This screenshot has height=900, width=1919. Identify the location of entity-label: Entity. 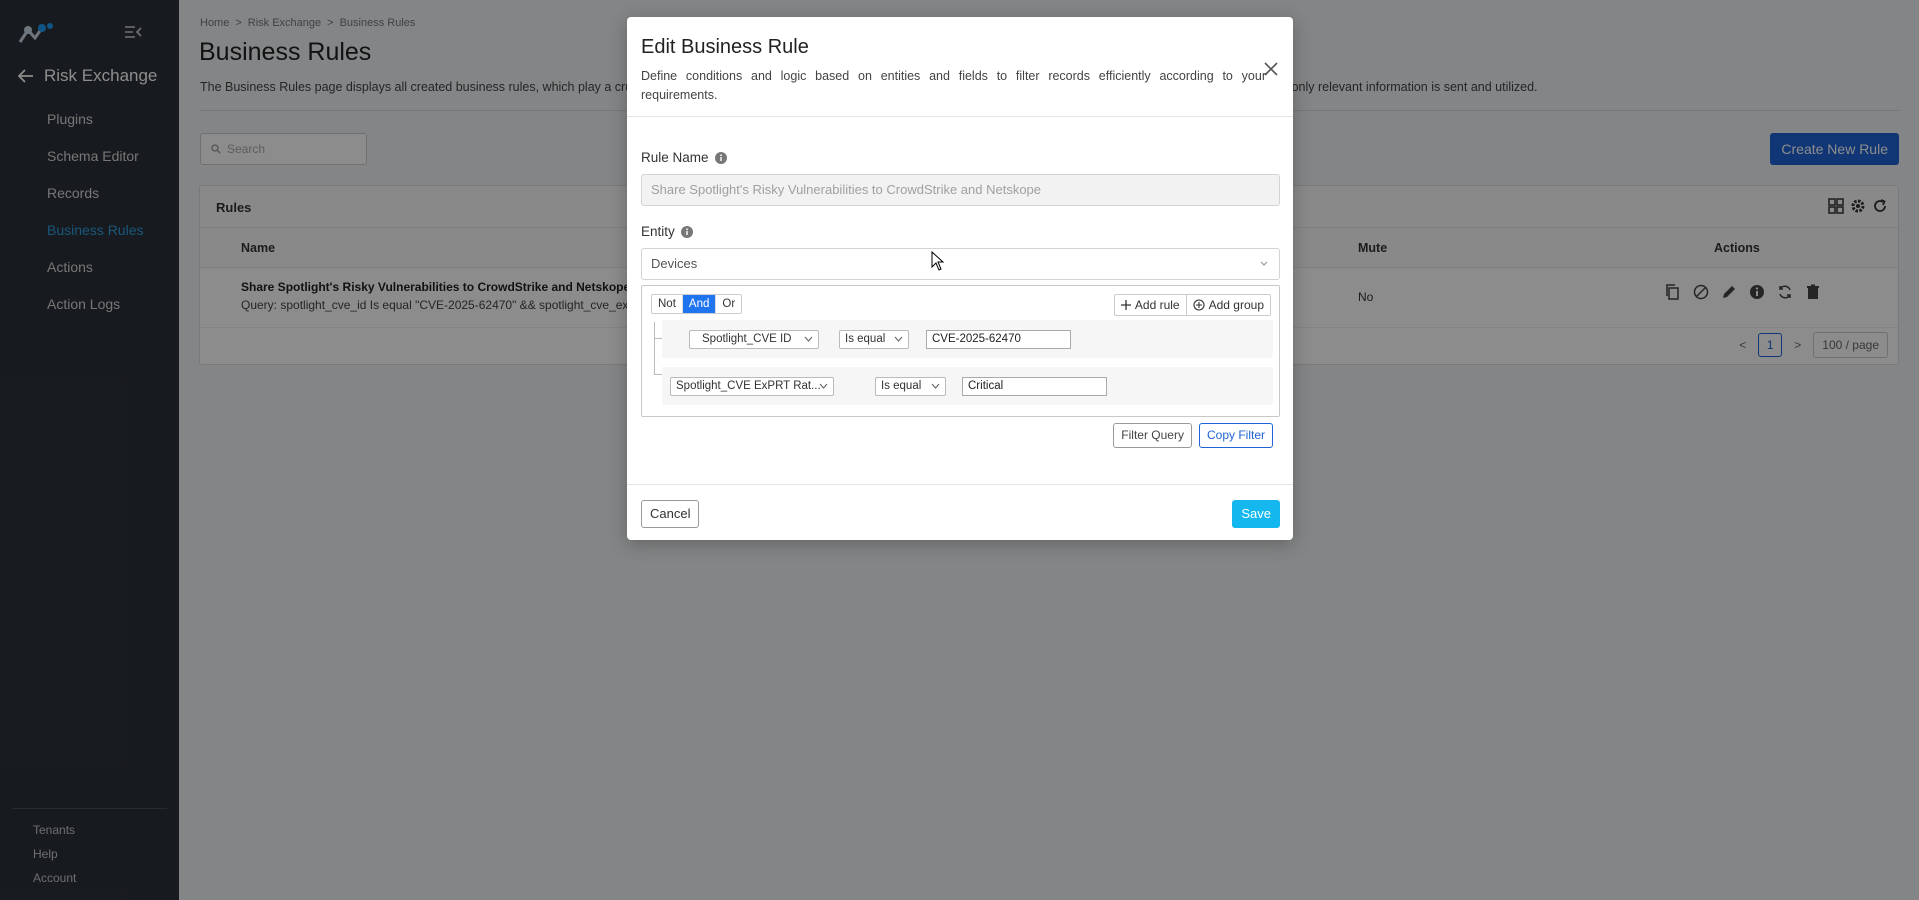
(667, 231).